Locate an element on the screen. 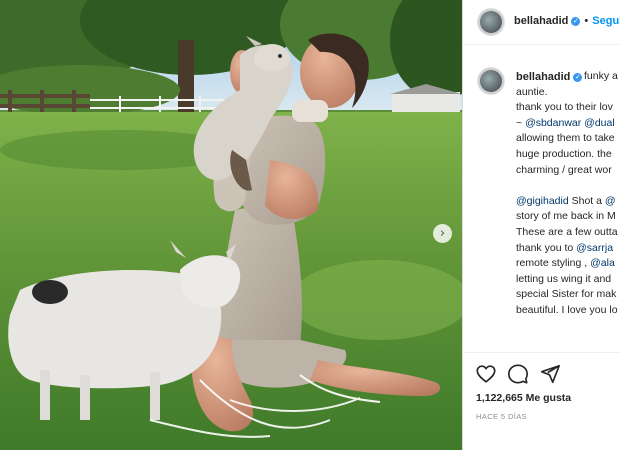 The image size is (620, 450). post-header: bellahadid ✓ • Seguir is located at coordinates (541, 22).